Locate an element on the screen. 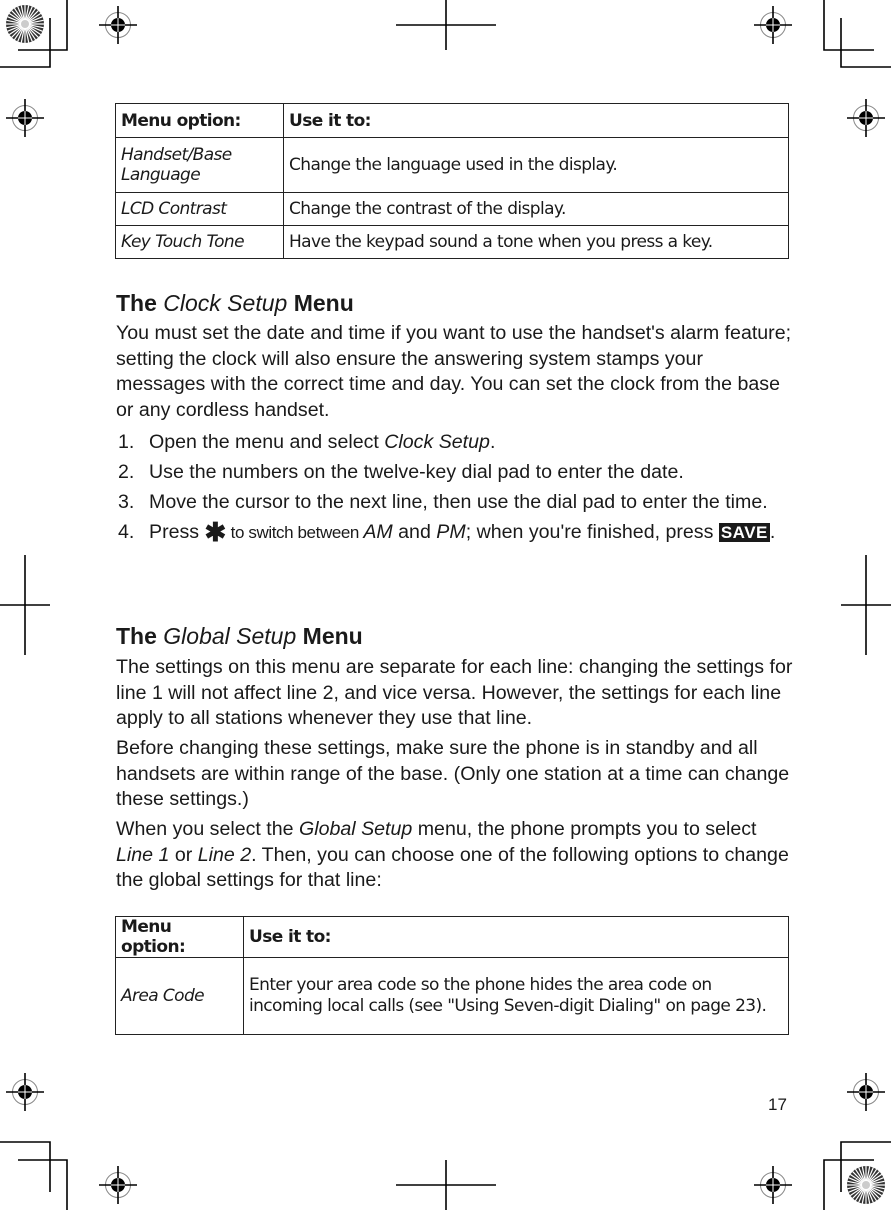 The width and height of the screenshot is (891, 1210). center-mark-bottom is located at coordinates (446, 1185).